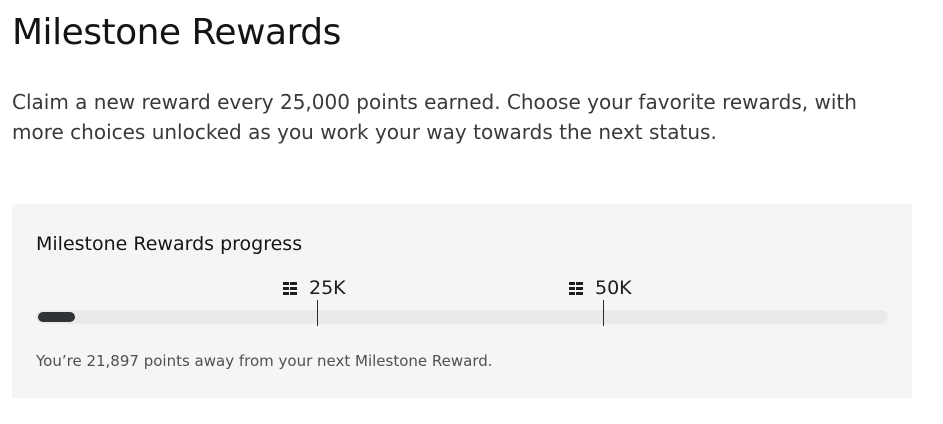  What do you see at coordinates (462, 317) in the screenshot?
I see `progress-track` at bounding box center [462, 317].